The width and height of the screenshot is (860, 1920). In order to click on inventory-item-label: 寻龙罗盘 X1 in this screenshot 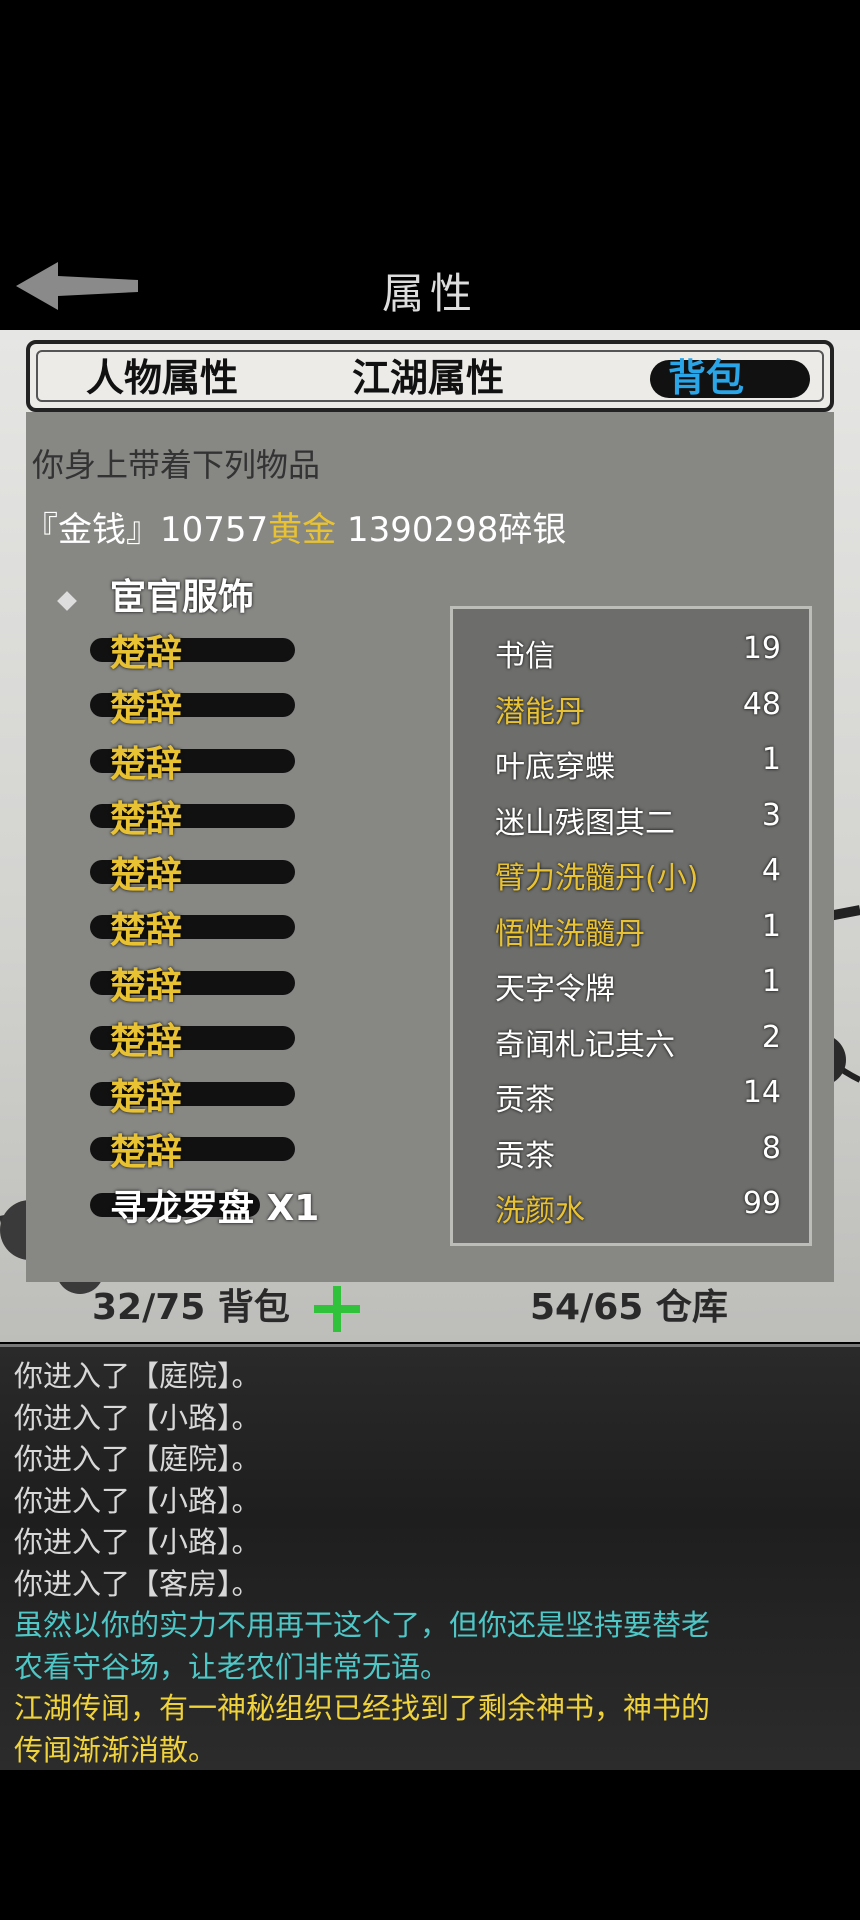, I will do `click(215, 1208)`.